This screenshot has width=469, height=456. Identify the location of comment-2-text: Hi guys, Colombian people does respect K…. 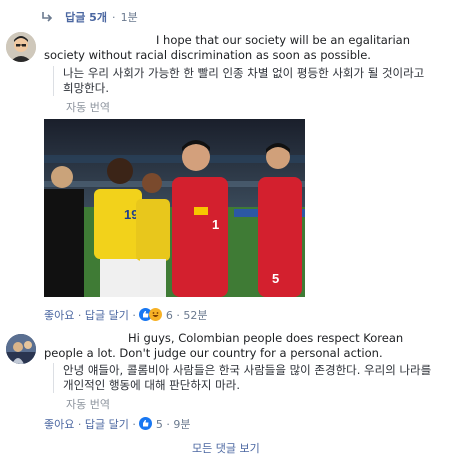
(224, 345).